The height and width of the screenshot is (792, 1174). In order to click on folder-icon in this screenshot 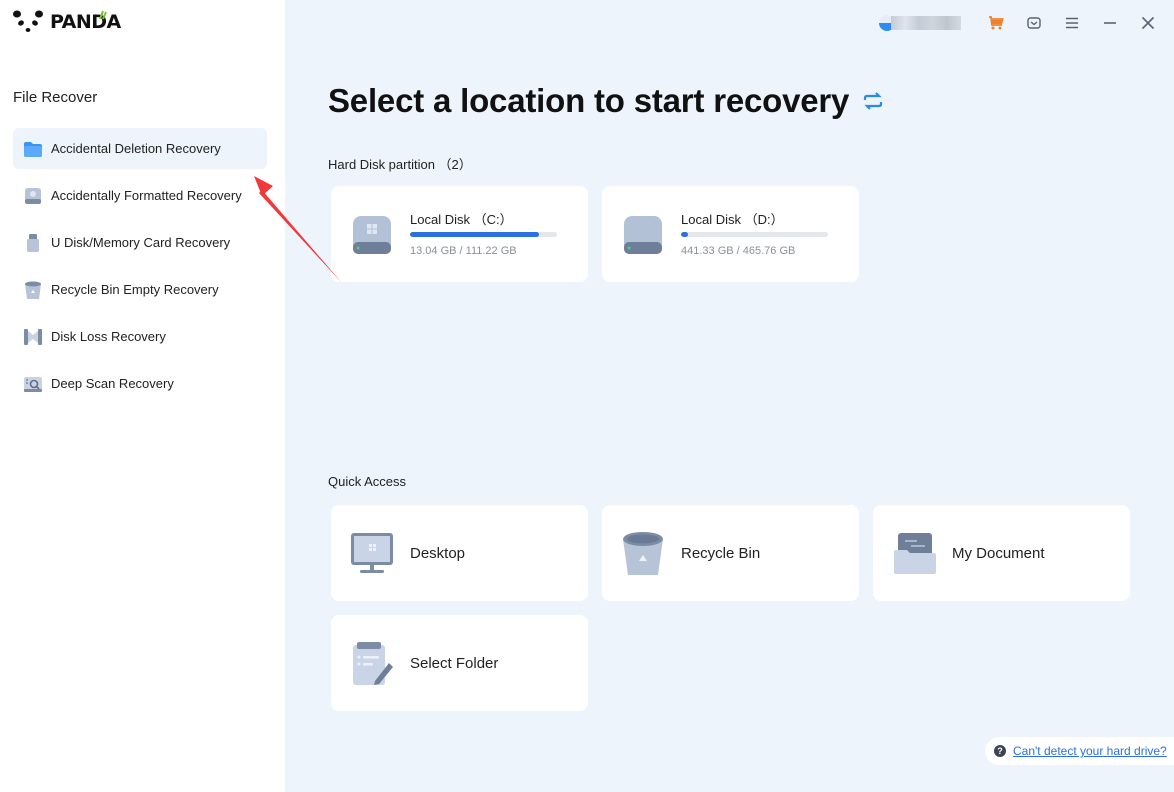, I will do `click(33, 149)`.